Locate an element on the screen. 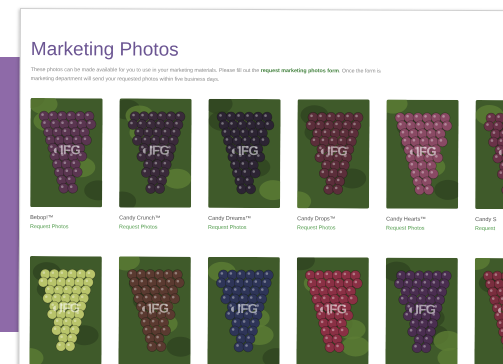  variety-name: Candy Dreams™ is located at coordinates (230, 219).